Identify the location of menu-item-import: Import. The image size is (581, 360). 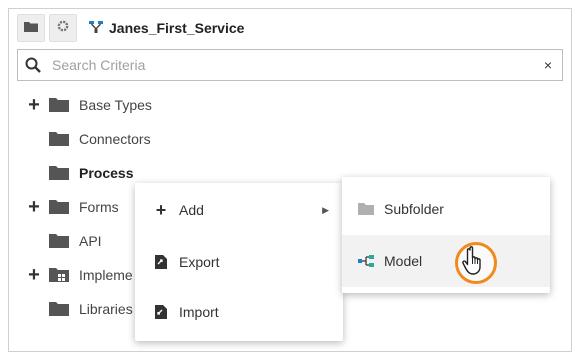
(239, 312).